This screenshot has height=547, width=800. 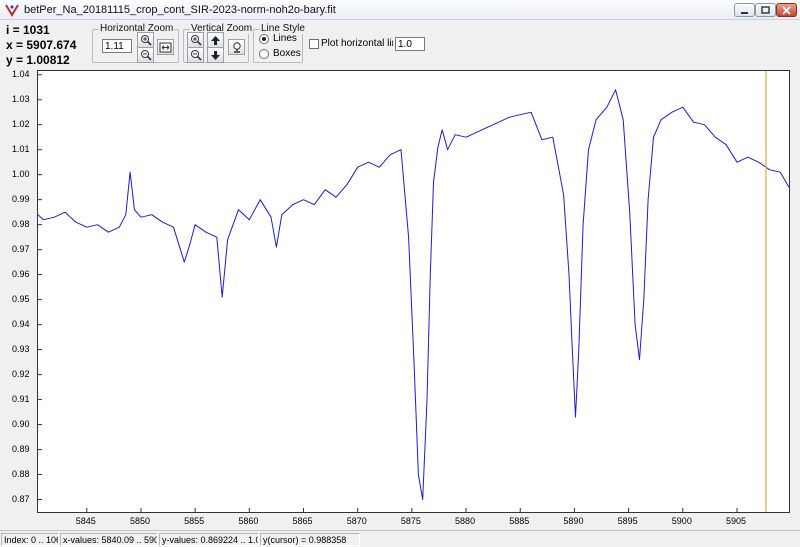 I want to click on status-y-cursor: y(cursor) = 0.988358, so click(x=310, y=539).